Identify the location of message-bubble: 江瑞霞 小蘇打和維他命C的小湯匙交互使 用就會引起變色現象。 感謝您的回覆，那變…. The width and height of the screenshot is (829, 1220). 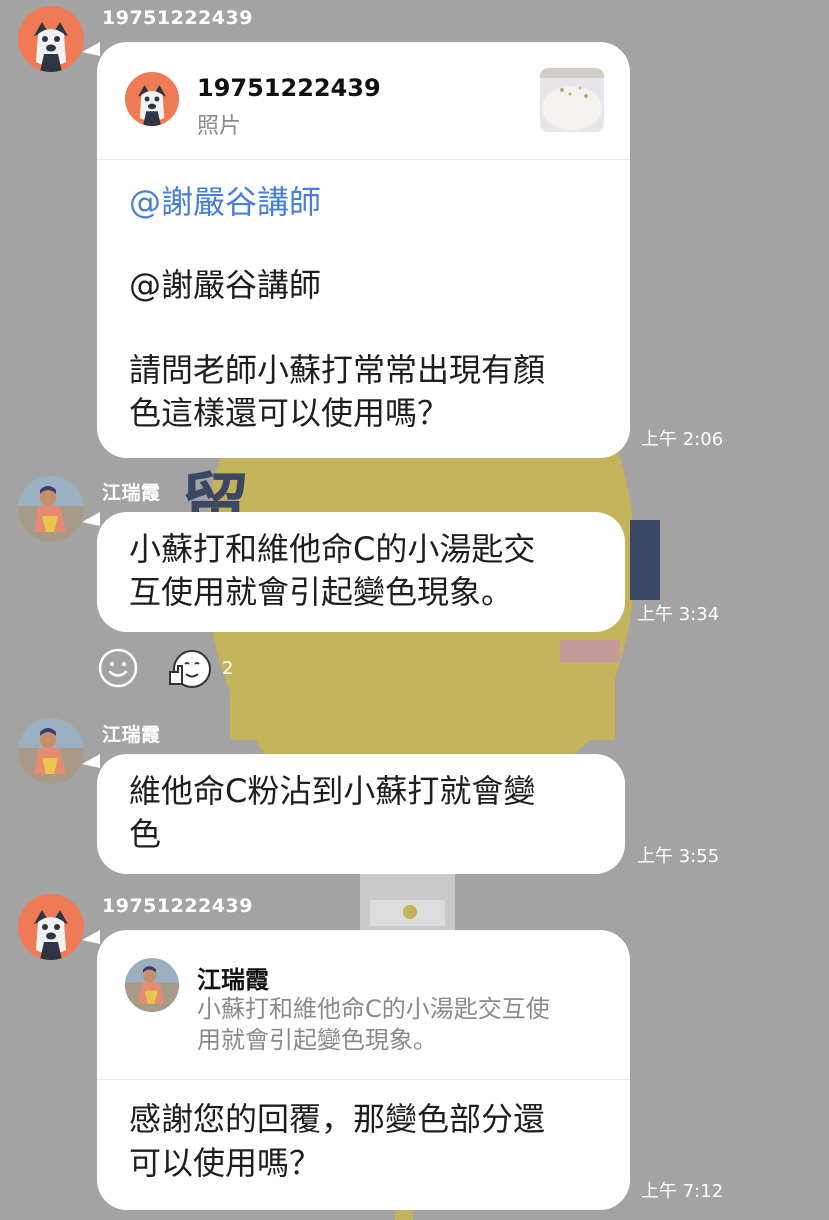
(363, 1070).